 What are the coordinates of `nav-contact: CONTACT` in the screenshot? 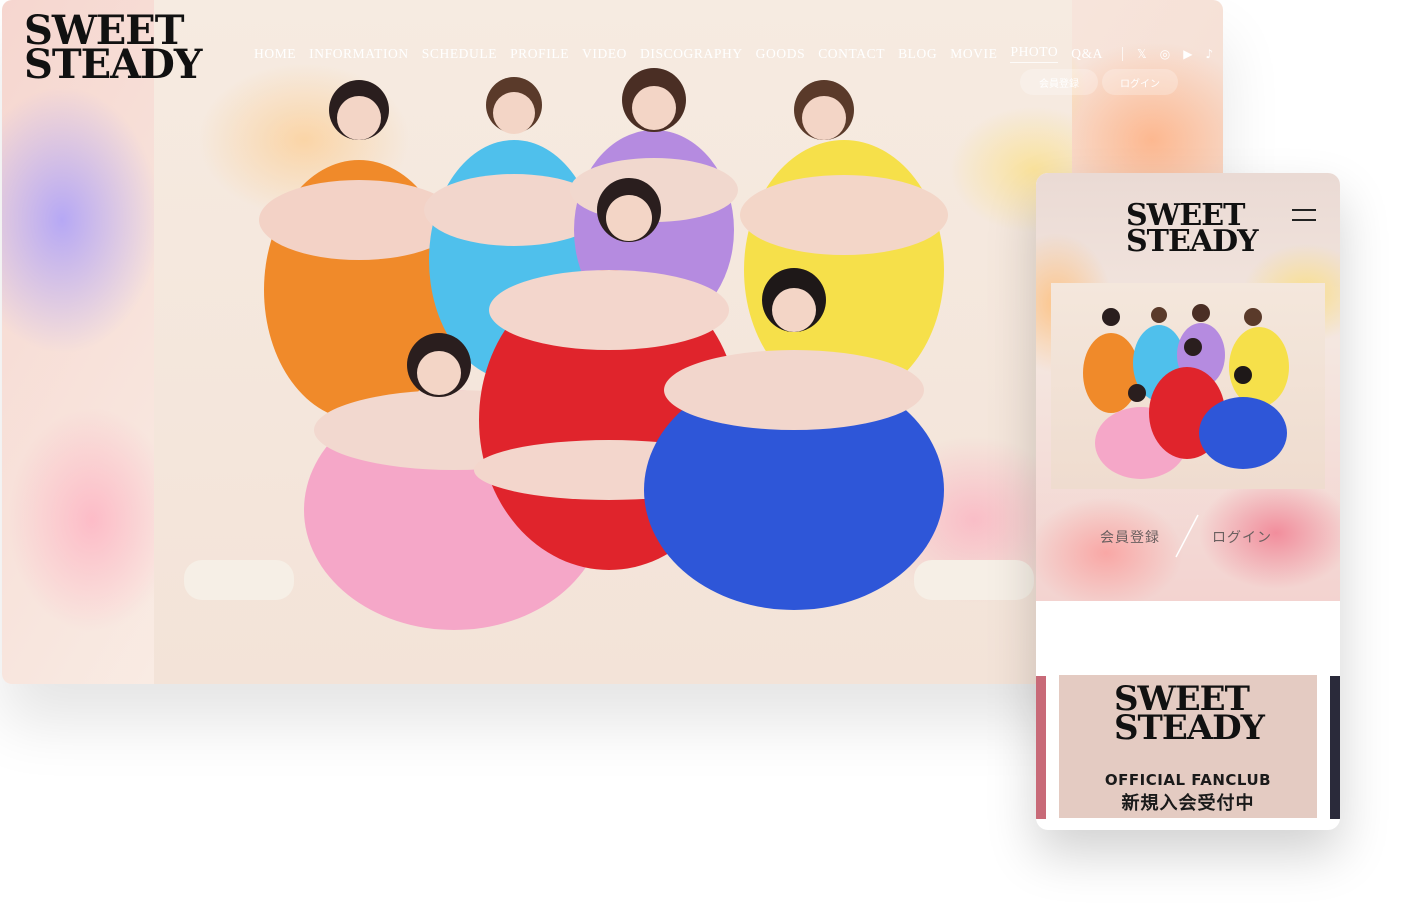 It's located at (851, 54).